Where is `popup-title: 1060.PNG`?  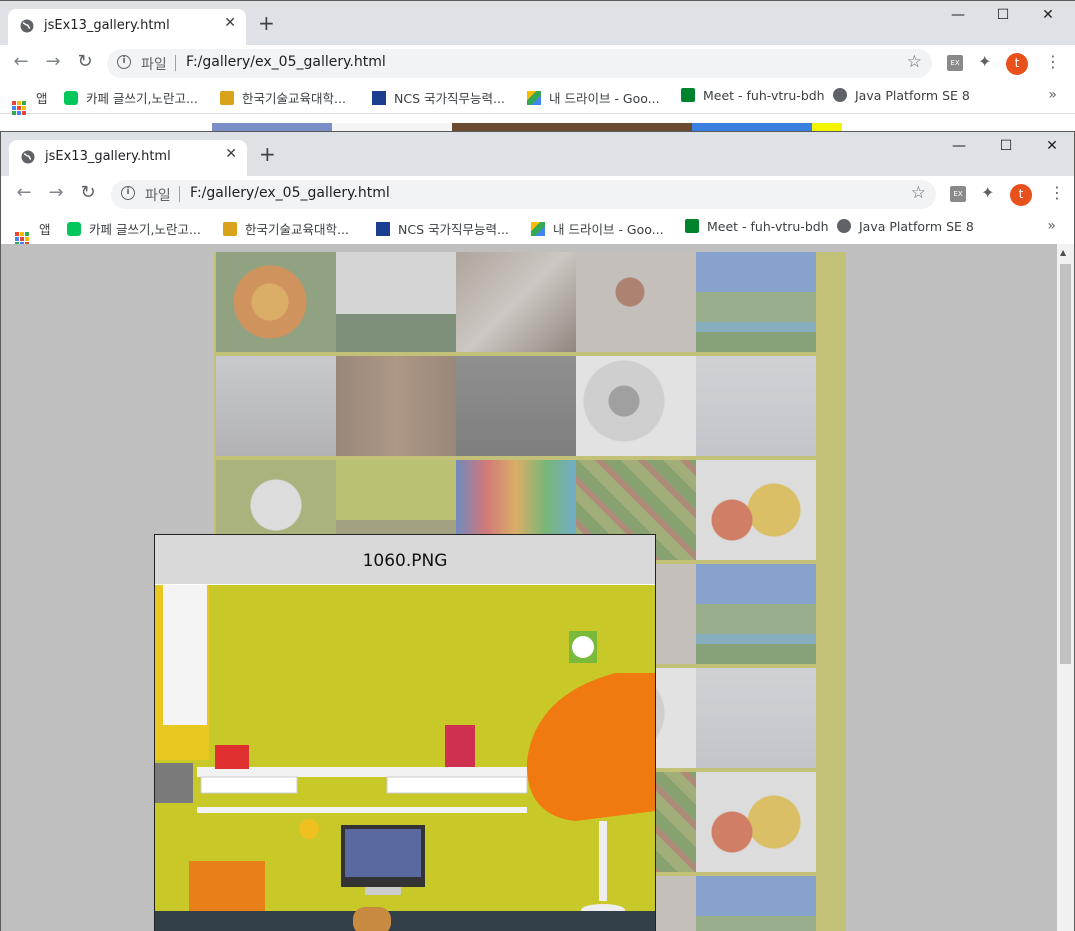
popup-title: 1060.PNG is located at coordinates (405, 559).